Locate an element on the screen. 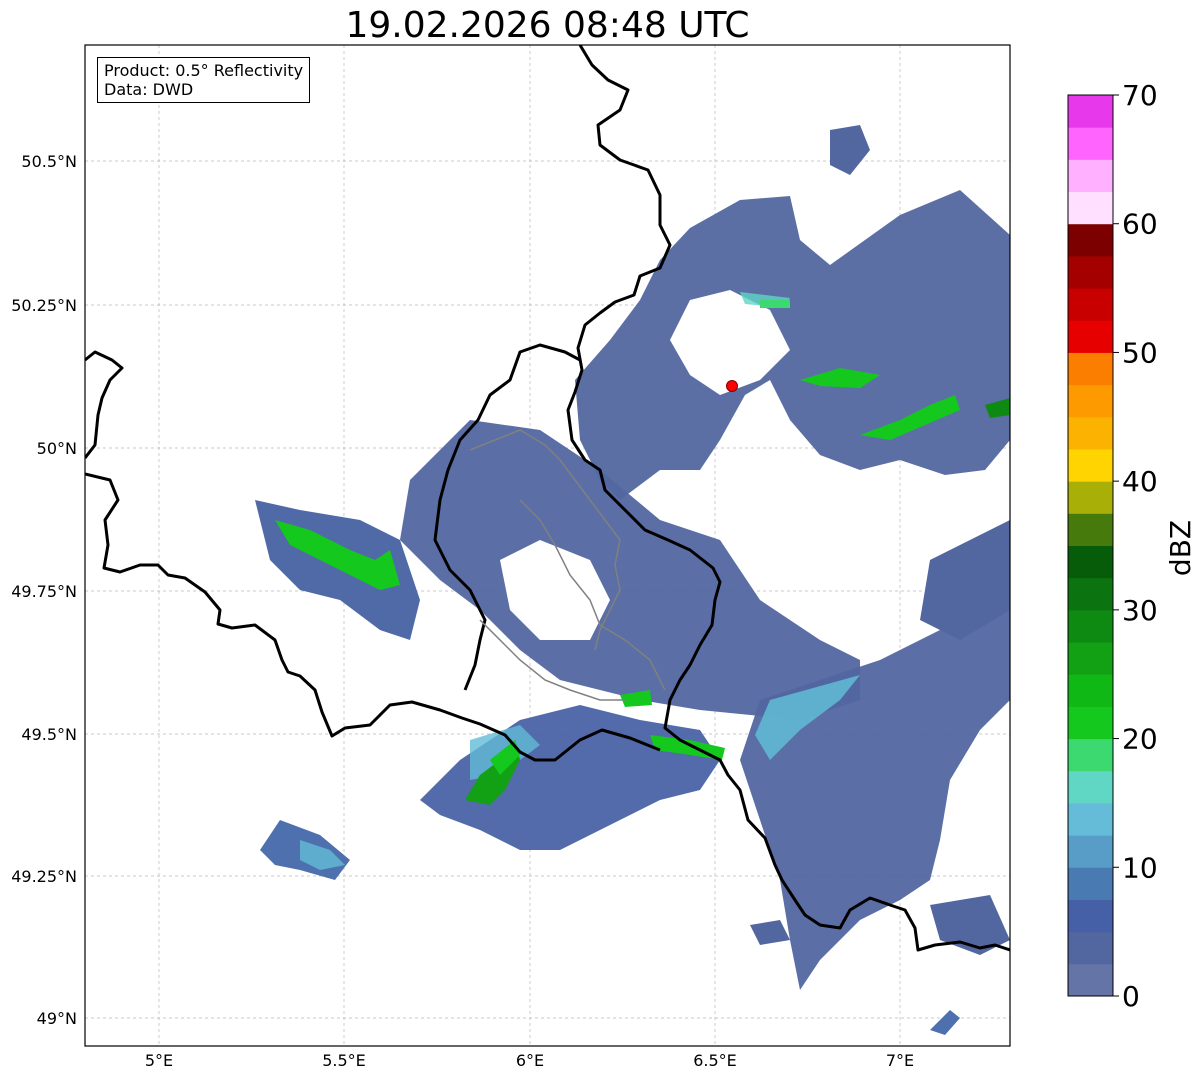  lat-tick-label: 49°N is located at coordinates (57, 1018).